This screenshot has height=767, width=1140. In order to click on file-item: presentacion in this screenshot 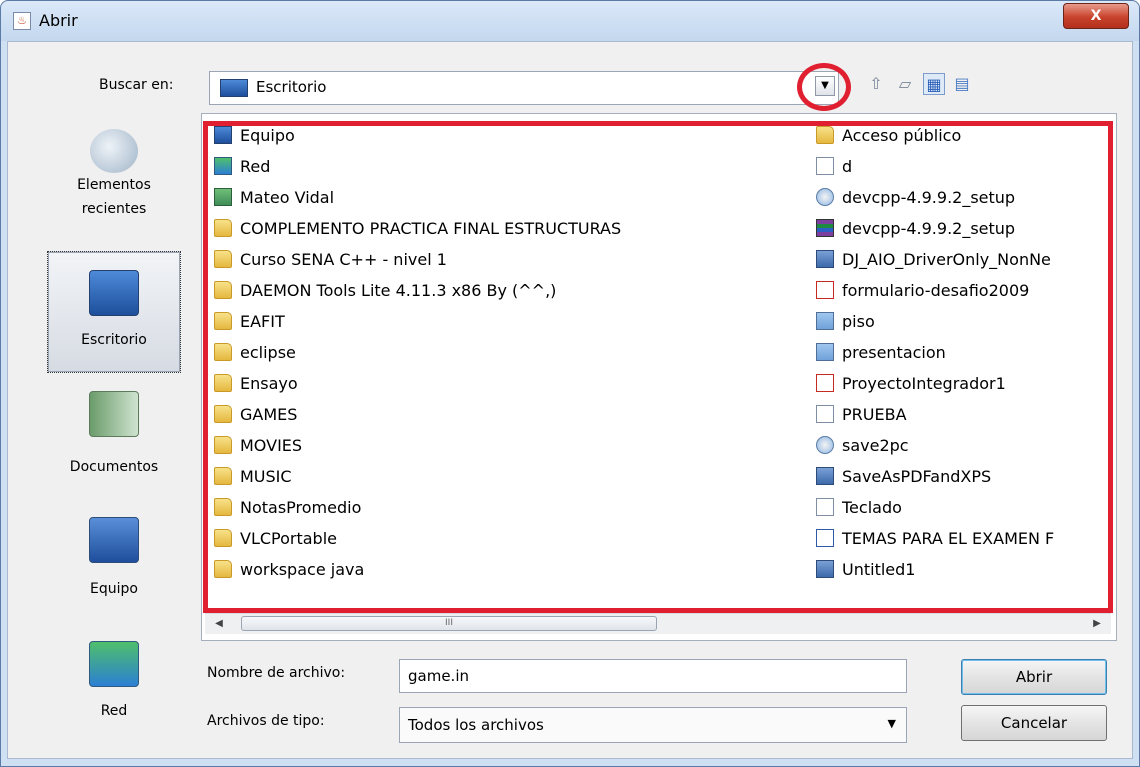, I will do `click(881, 353)`.